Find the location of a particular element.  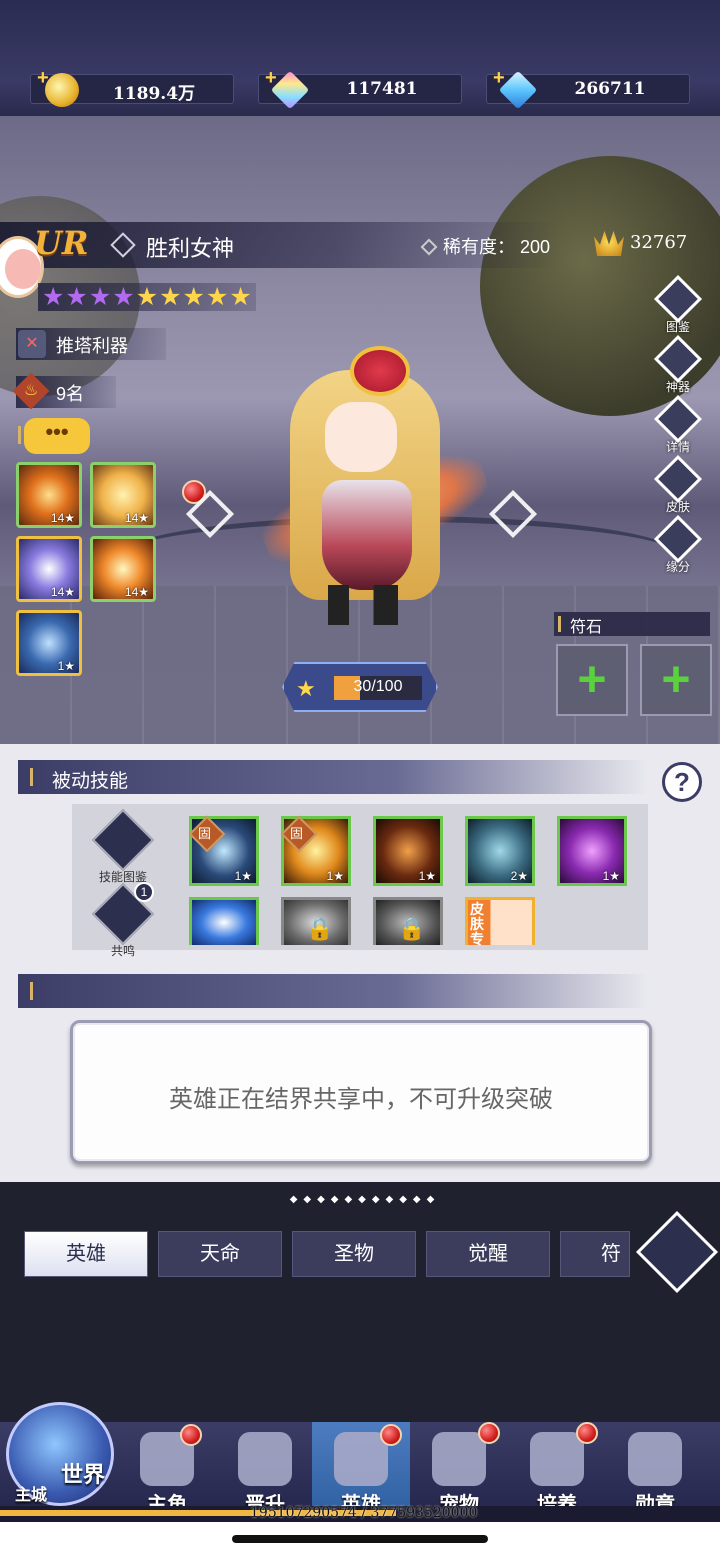

skin-exclusive-skill: 皮肤专 is located at coordinates (500, 922).